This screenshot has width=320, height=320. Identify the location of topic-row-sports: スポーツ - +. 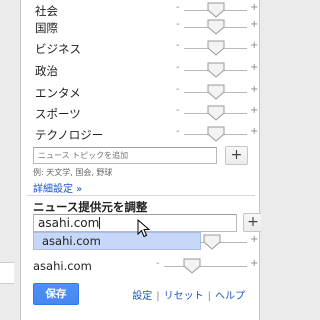
(141, 114).